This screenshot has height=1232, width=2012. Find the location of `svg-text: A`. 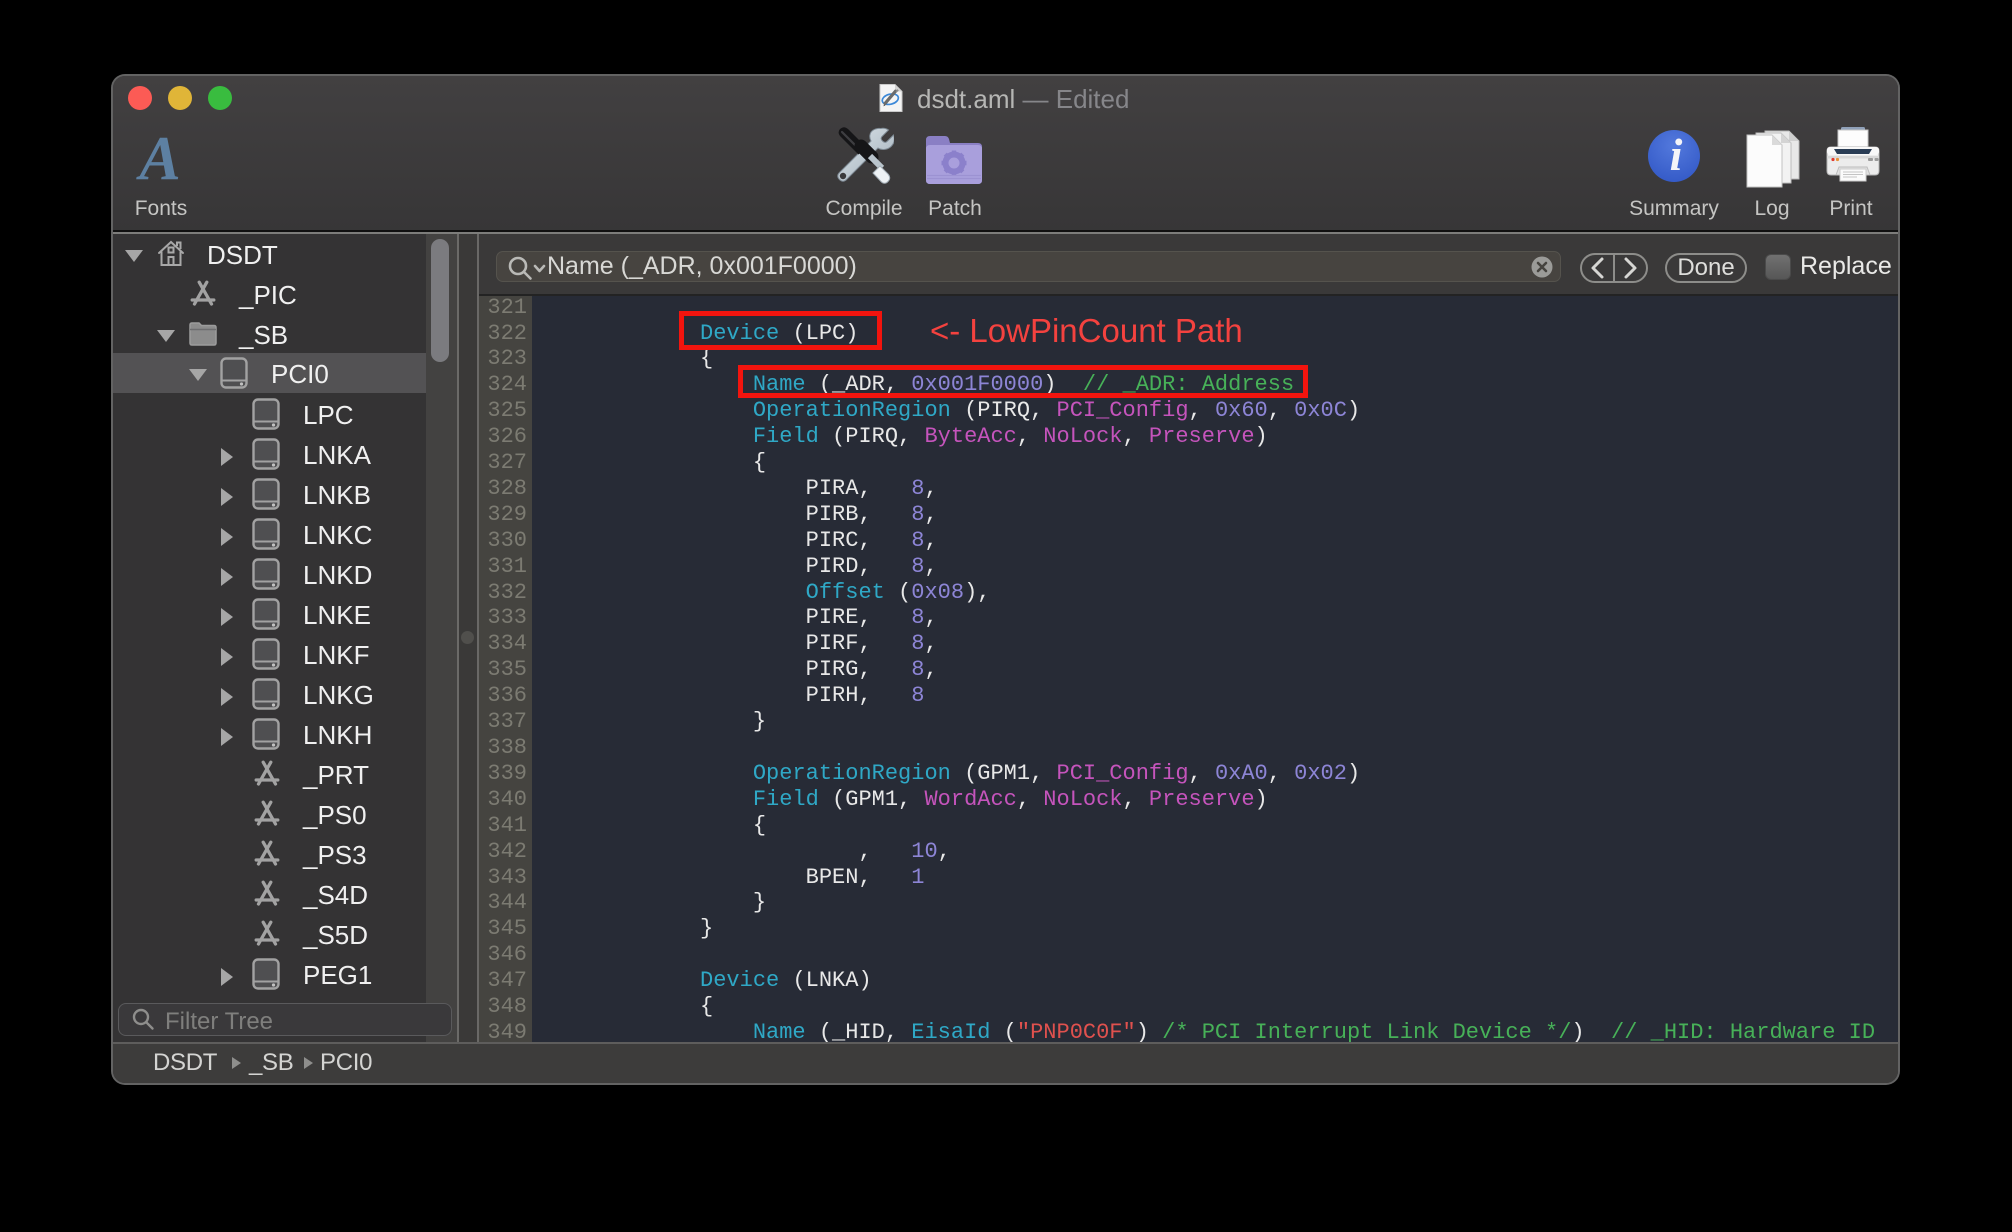

svg-text: A is located at coordinates (157, 159).